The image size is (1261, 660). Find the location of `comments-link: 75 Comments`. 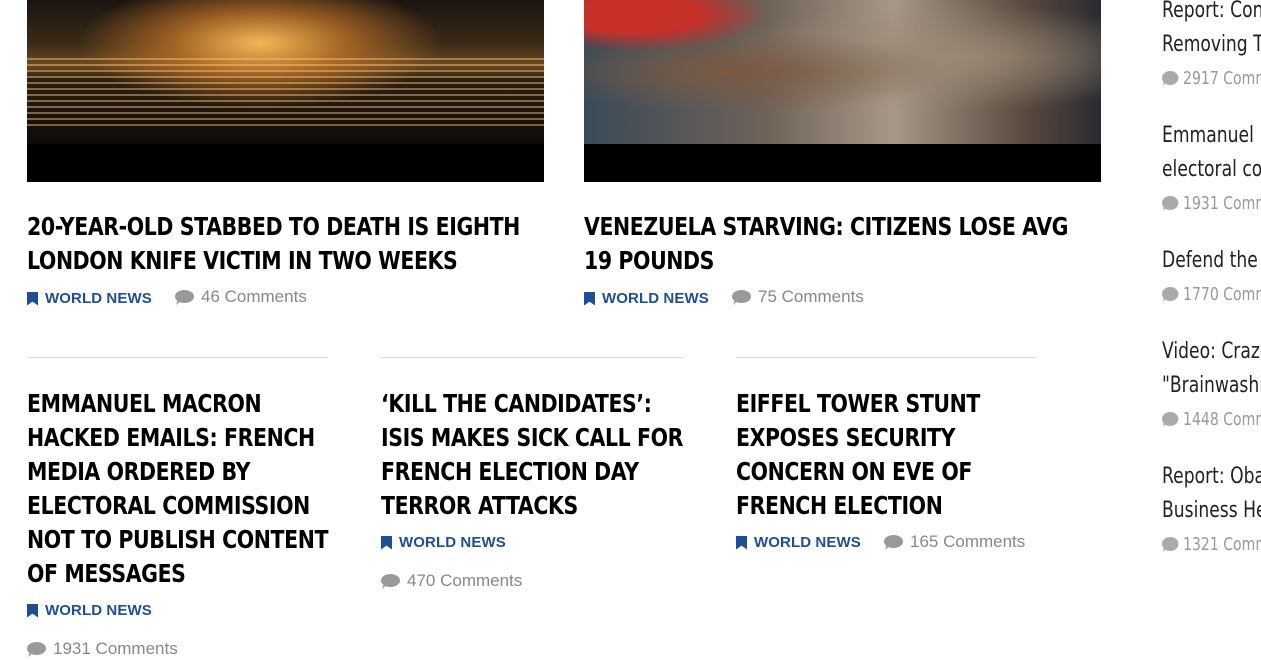

comments-link: 75 Comments is located at coordinates (798, 297).